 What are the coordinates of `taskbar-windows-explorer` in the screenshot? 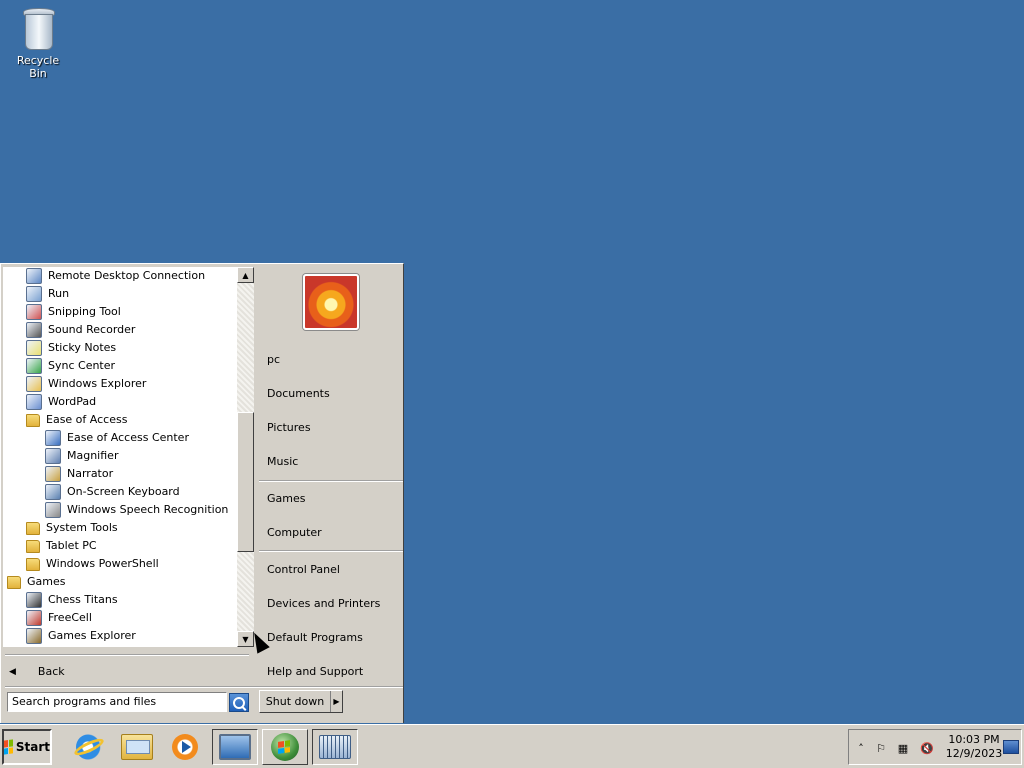 It's located at (137, 747).